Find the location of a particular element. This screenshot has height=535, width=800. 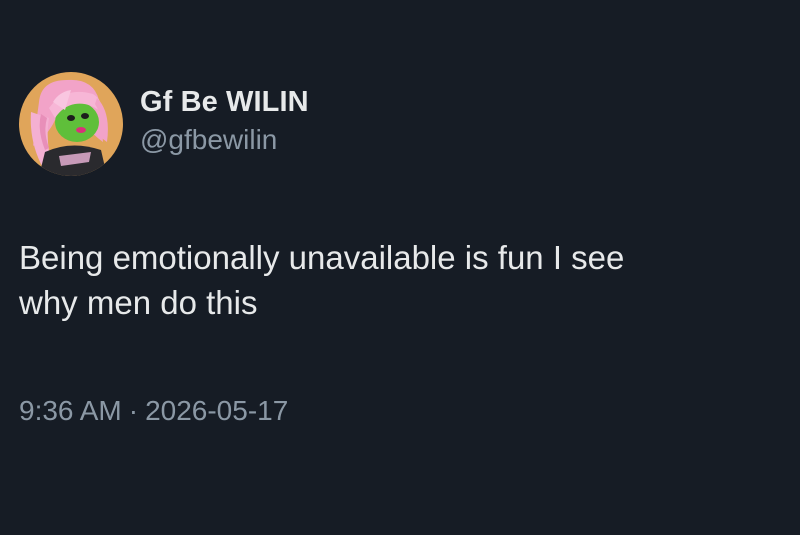

display-name: Gf Be WILIN is located at coordinates (224, 102).